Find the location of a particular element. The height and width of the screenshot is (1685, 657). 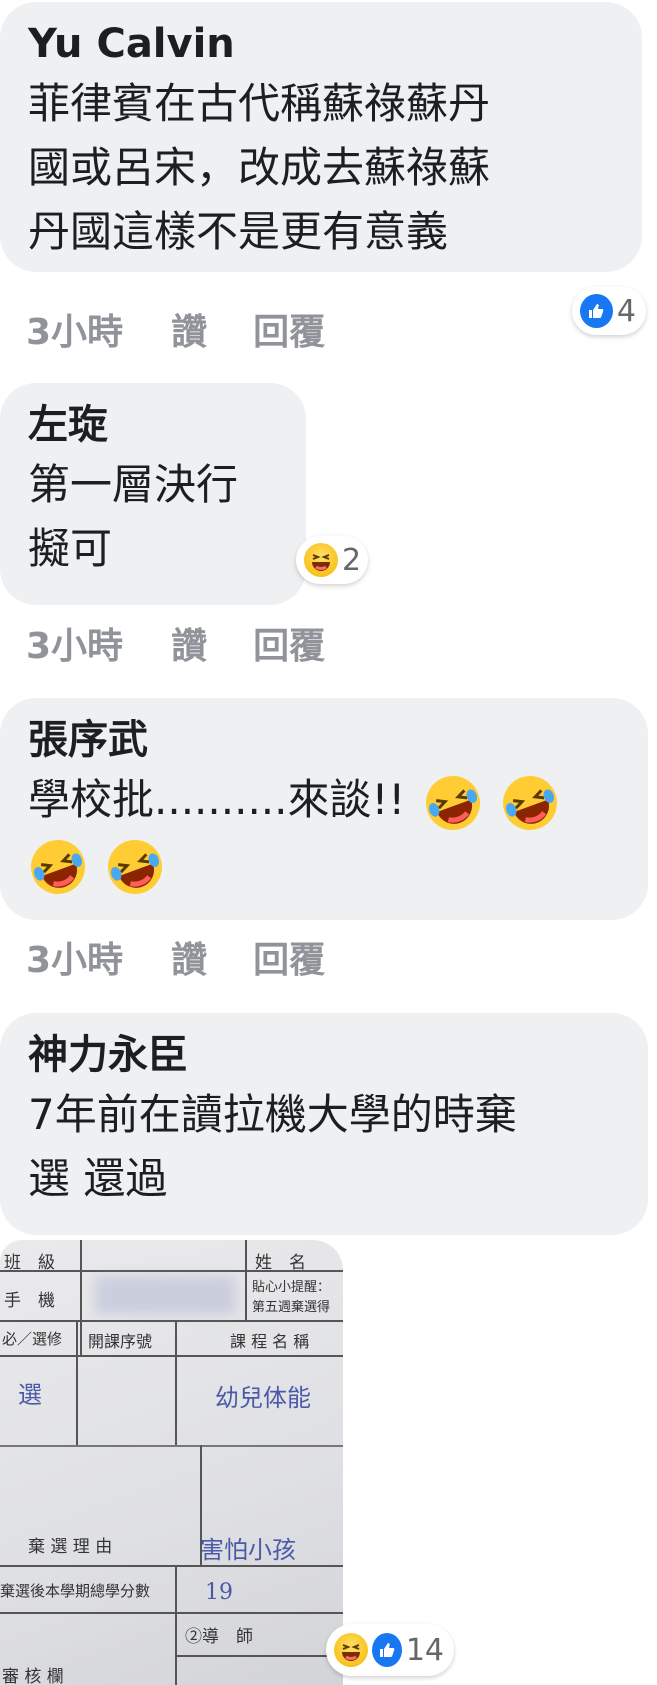

comment-bubble: 神力永臣 7年前在讀拉機大學的時棄 選 還過 is located at coordinates (324, 1124).